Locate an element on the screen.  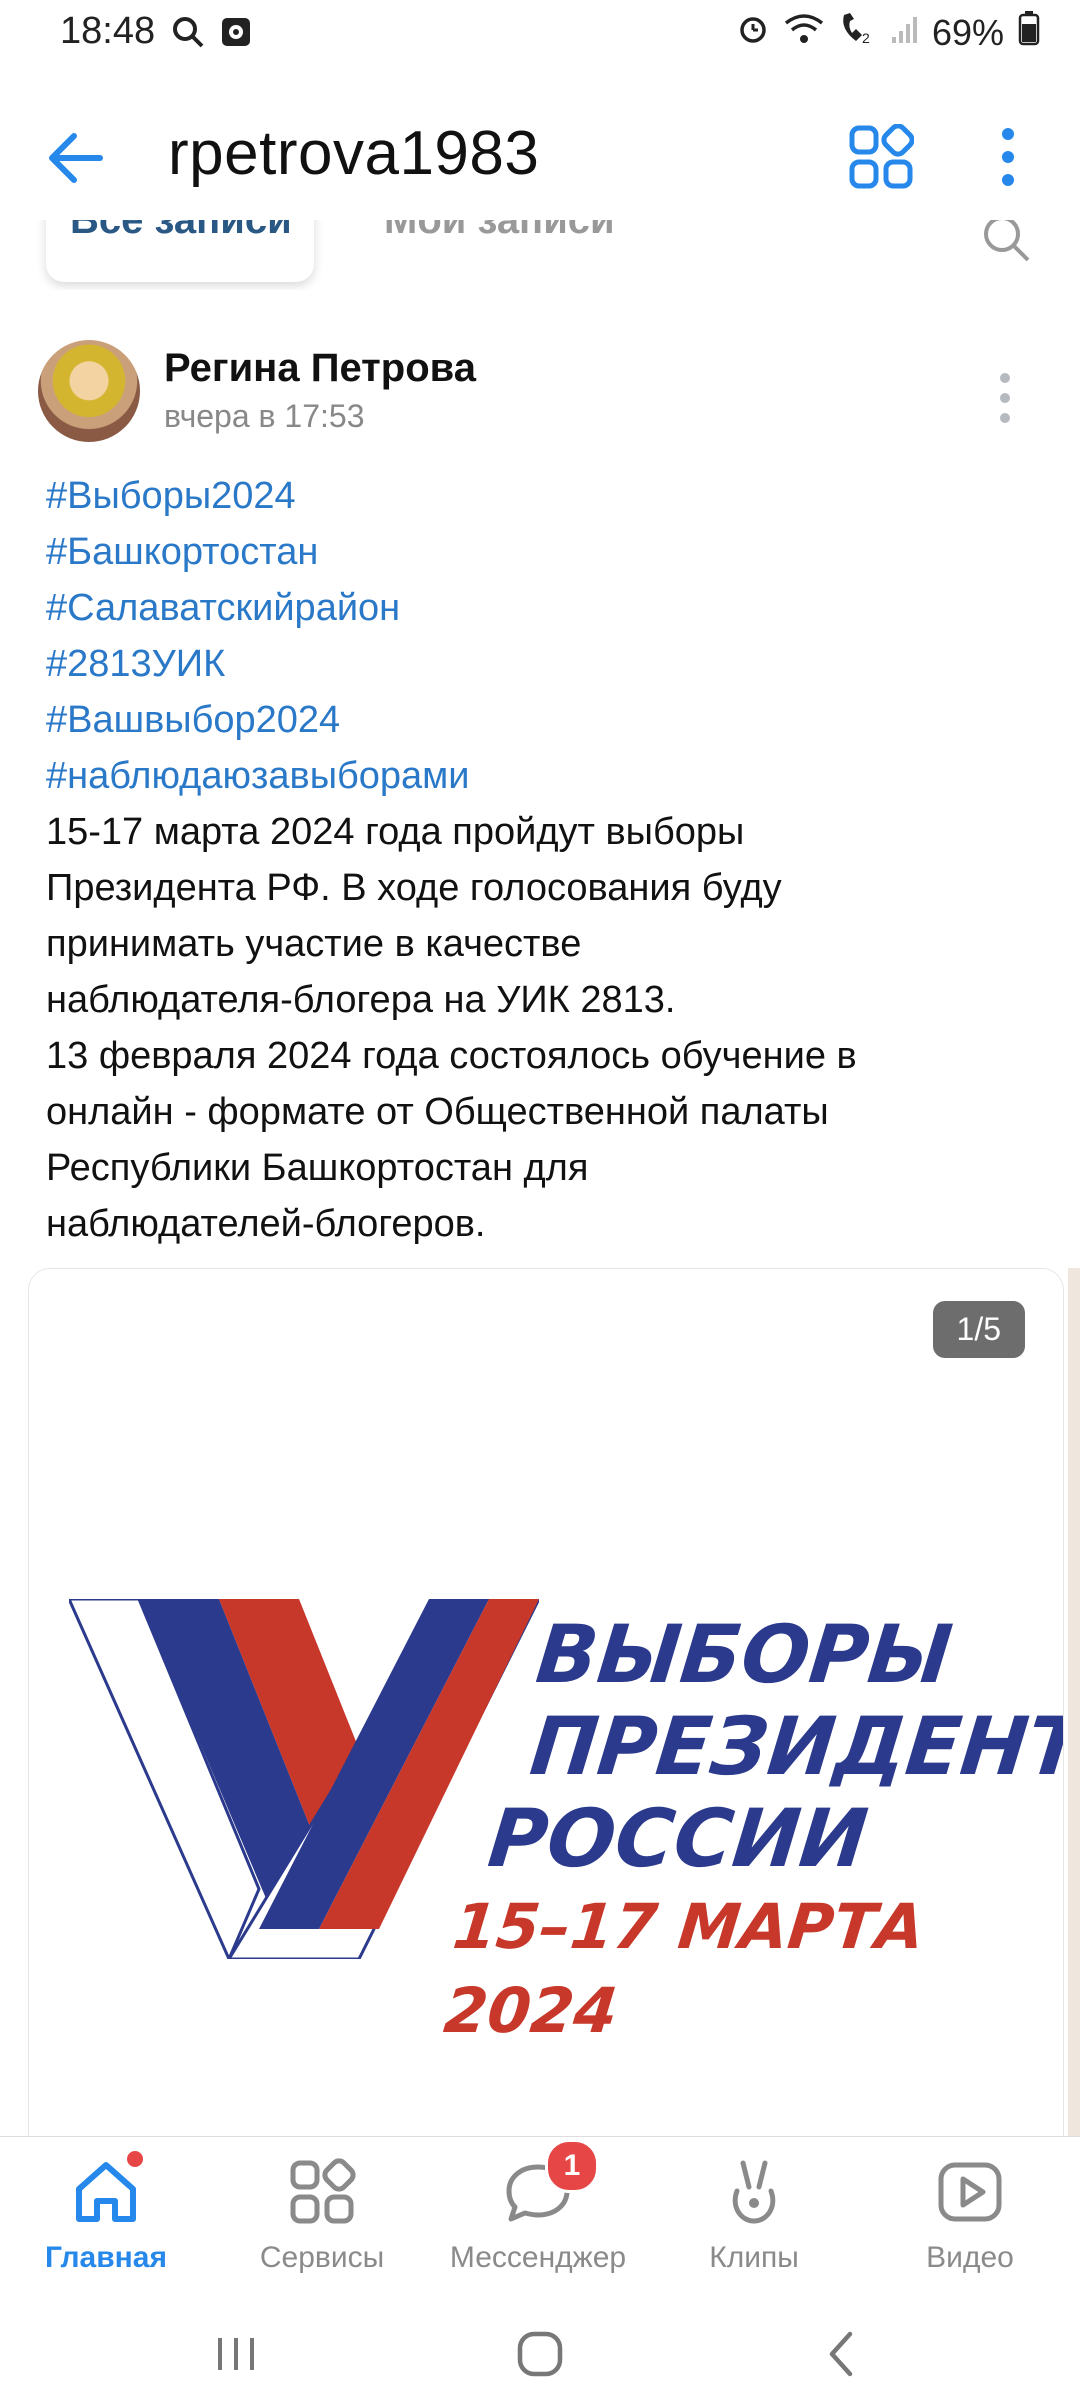
post-body-line: наблюдателей-блогеров. is located at coordinates (266, 1224).